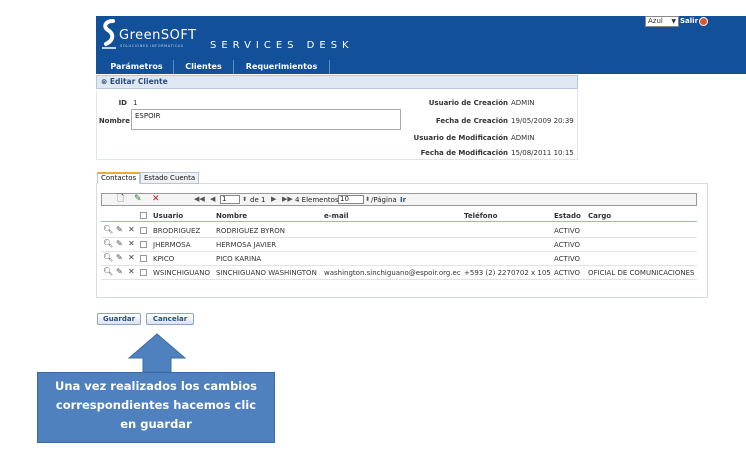 Image resolution: width=746 pixels, height=460 pixels. Describe the element at coordinates (399, 221) in the screenshot. I see `table-header-divider` at that location.